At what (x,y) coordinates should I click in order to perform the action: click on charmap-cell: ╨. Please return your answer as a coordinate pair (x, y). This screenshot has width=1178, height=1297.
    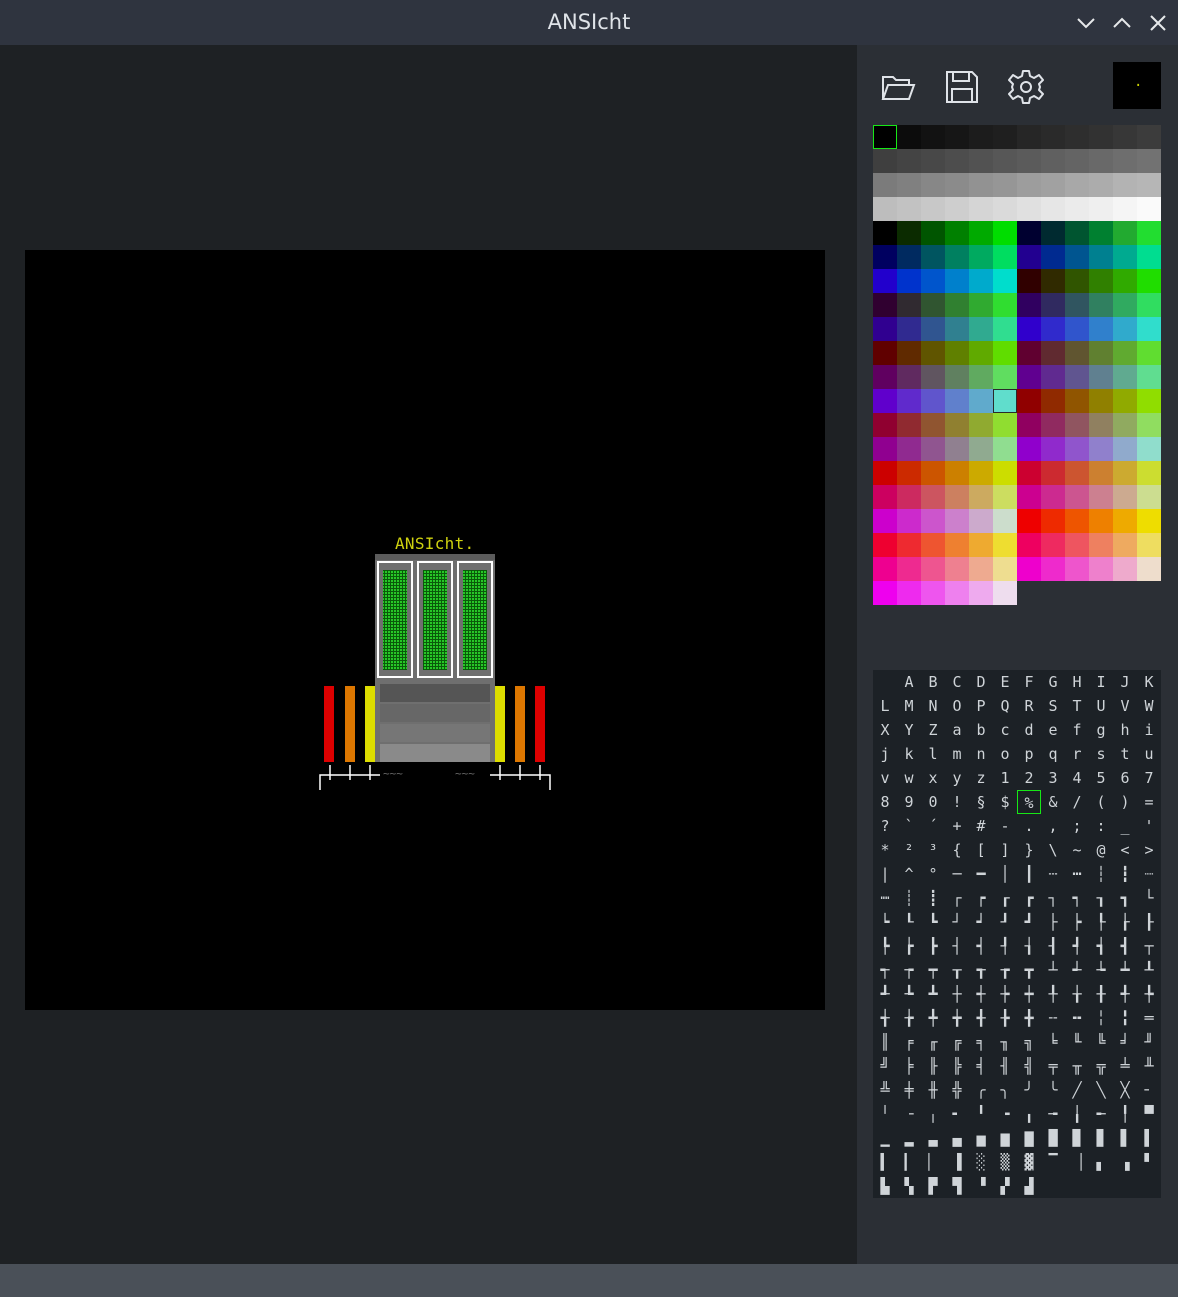
    Looking at the image, I should click on (1149, 1066).